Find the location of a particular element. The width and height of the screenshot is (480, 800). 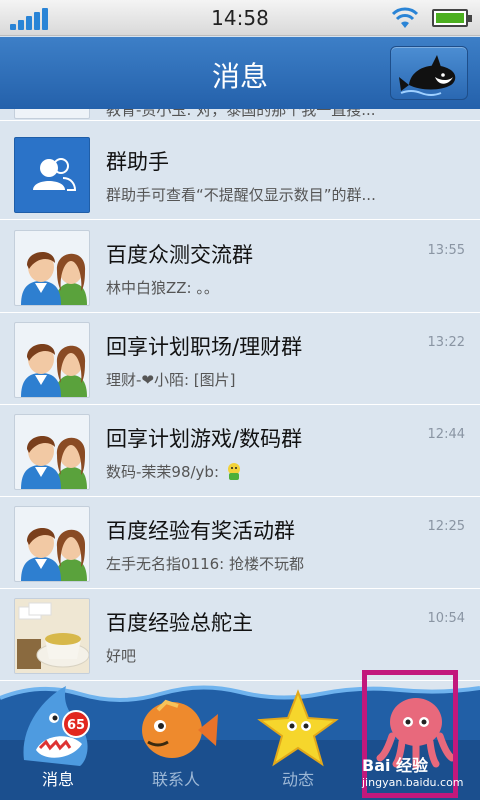

tab-messages: 65 消息 is located at coordinates (58, 740).